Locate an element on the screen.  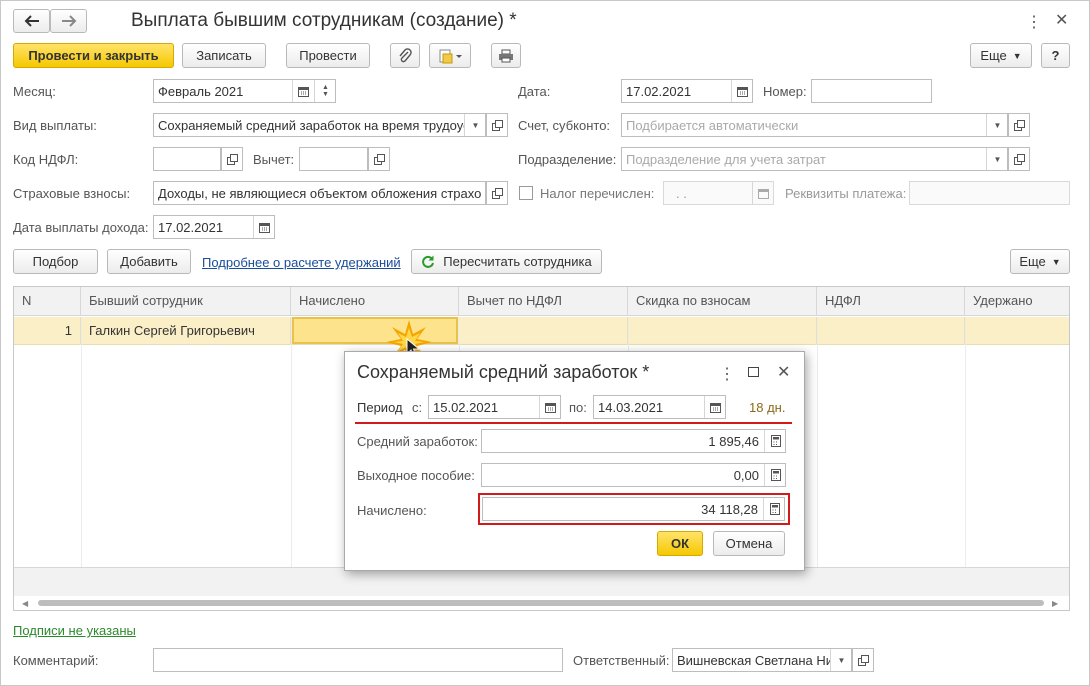
division-label: Подразделение: is located at coordinates (567, 159).